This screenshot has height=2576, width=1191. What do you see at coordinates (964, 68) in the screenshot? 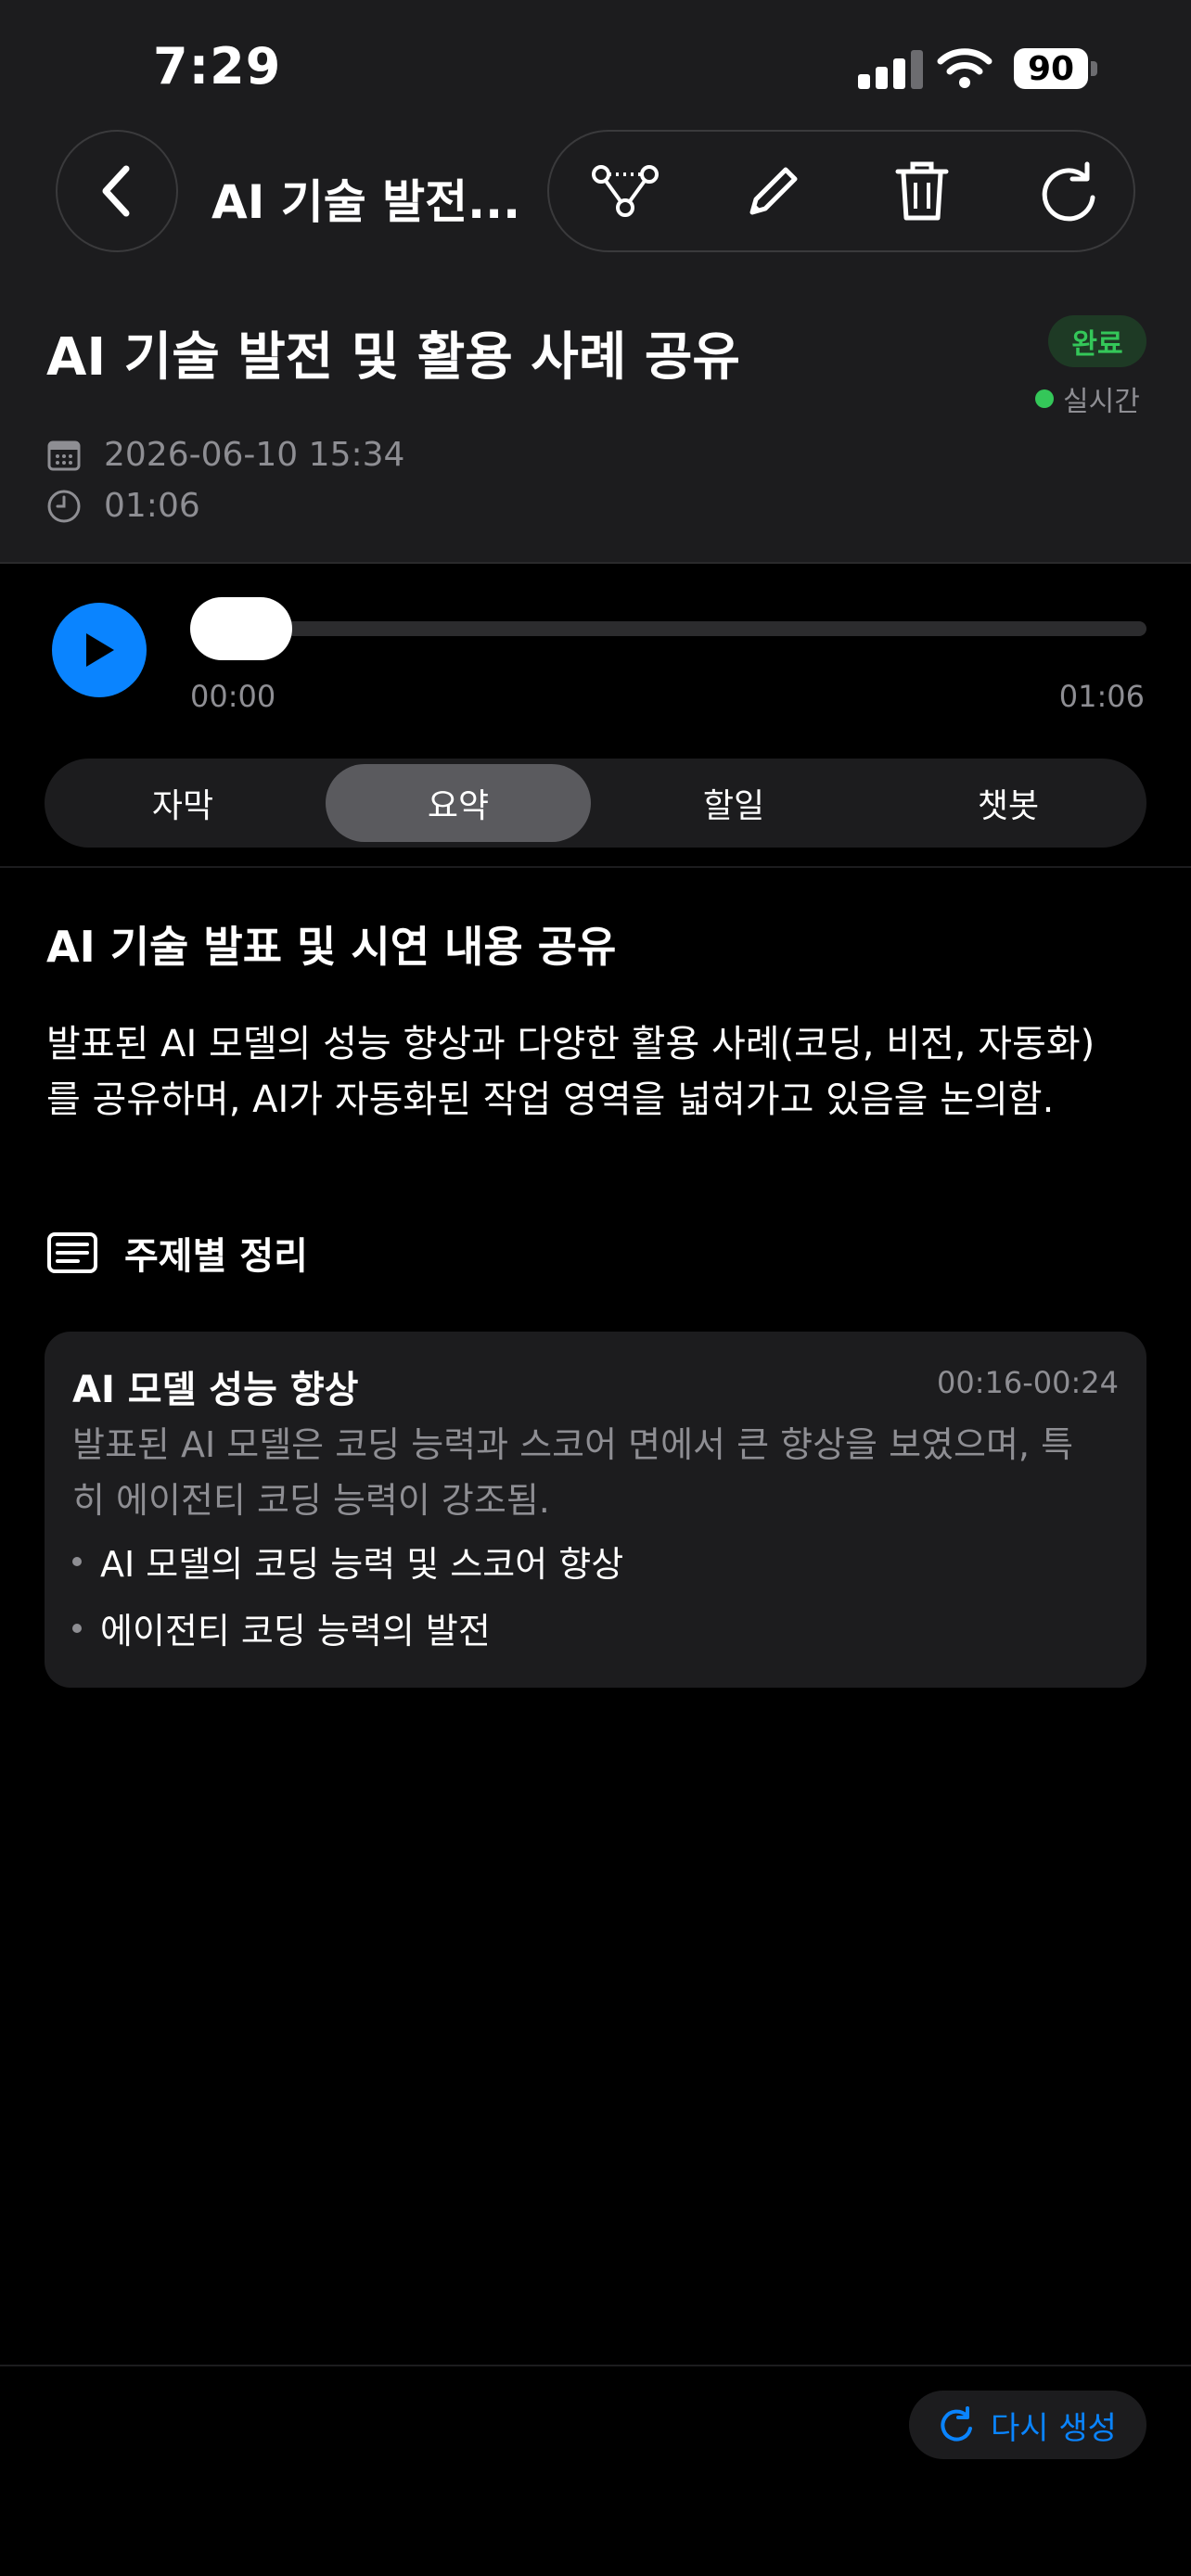
I see `wifi-icon` at bounding box center [964, 68].